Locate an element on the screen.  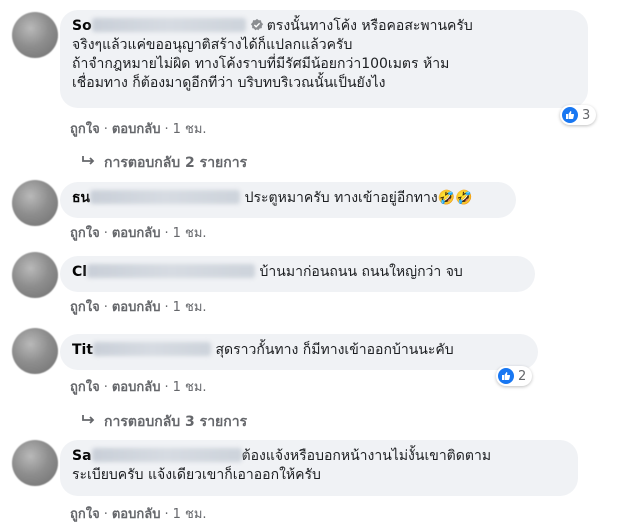
view-replies-link: การตอบกลับ 2 รายการ is located at coordinates (163, 163).